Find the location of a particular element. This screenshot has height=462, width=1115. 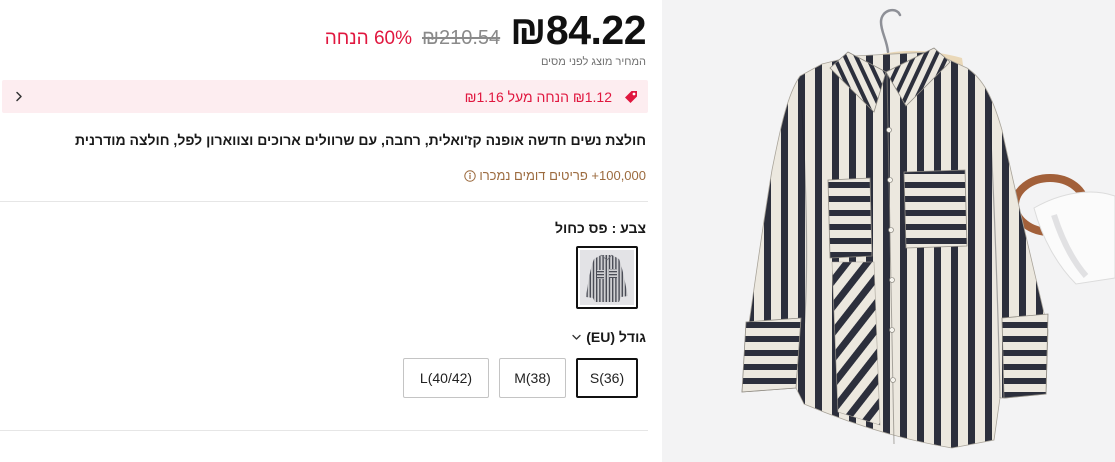

chevron-down-icon is located at coordinates (576, 337).